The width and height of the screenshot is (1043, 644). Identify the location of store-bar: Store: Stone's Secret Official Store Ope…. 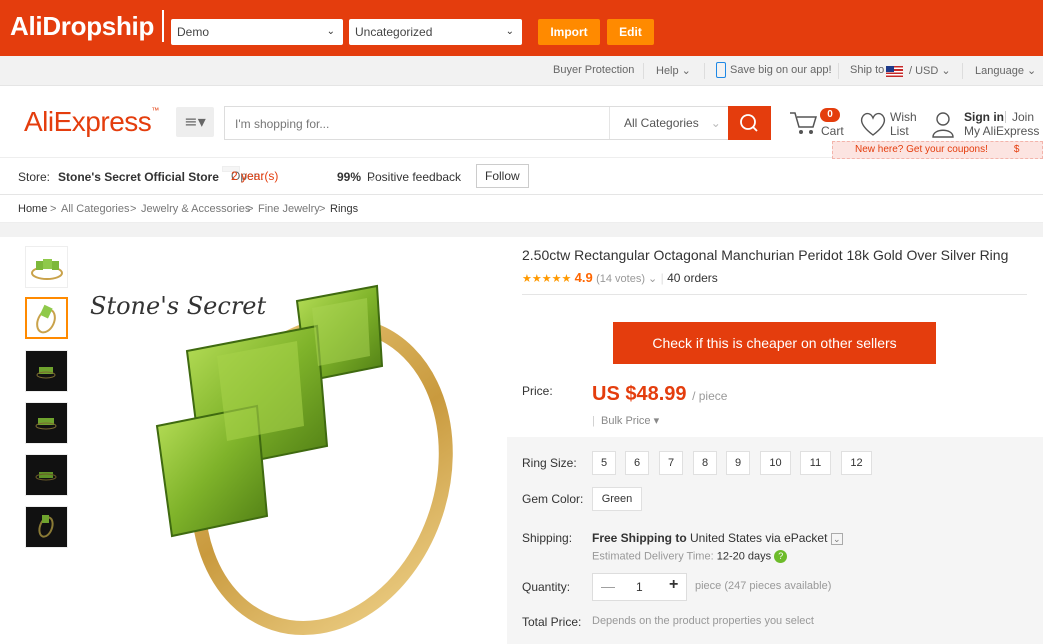
(521, 177).